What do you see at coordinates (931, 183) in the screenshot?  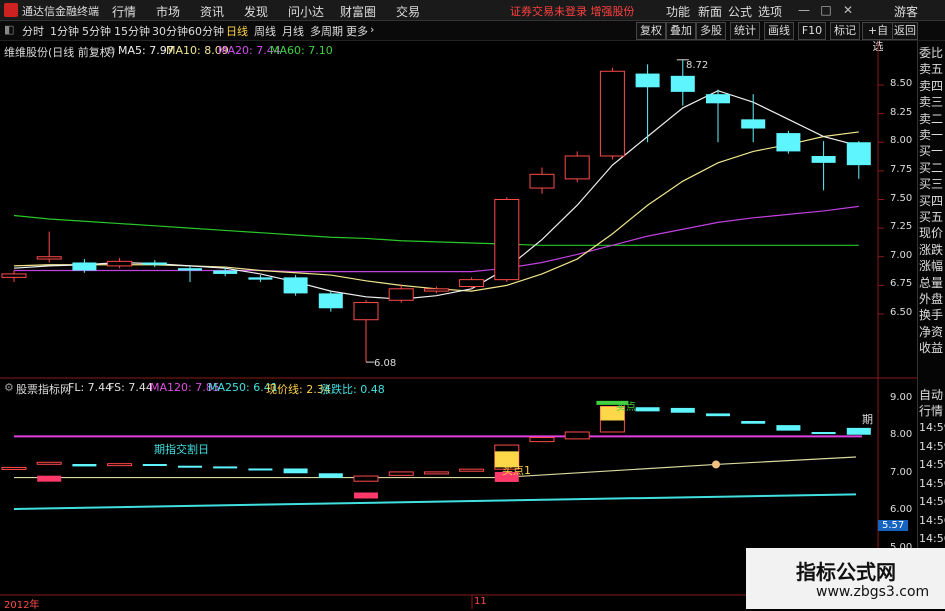 I see `quote-field-label: 买三` at bounding box center [931, 183].